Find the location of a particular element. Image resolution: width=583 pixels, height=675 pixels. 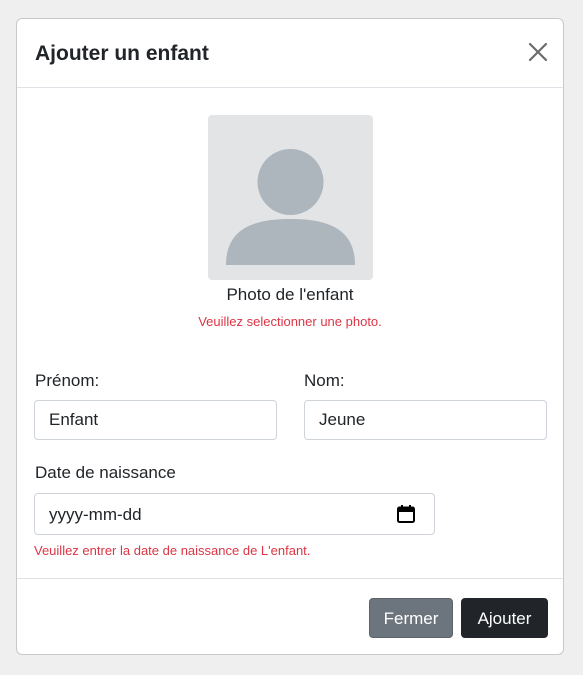

first-name-input: Enfant is located at coordinates (155, 420).